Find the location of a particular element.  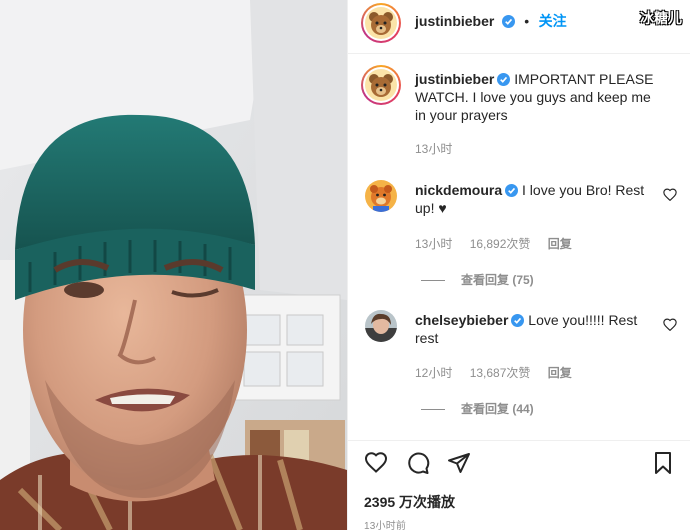

cartoon-avatar-icon is located at coordinates (381, 196).